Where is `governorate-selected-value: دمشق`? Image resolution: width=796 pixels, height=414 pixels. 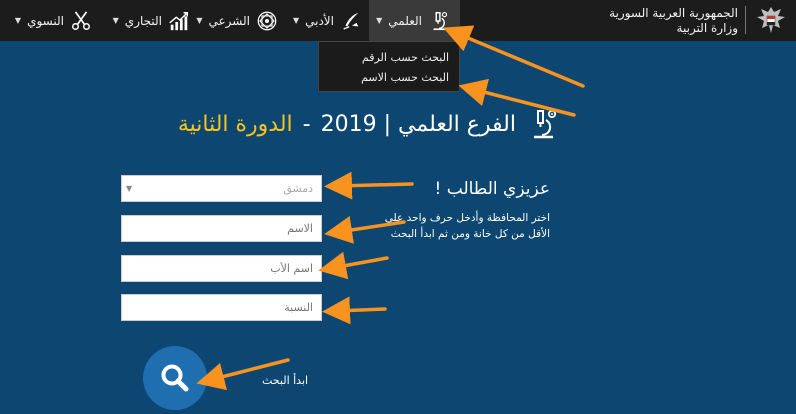 governorate-selected-value: دمشق is located at coordinates (298, 188).